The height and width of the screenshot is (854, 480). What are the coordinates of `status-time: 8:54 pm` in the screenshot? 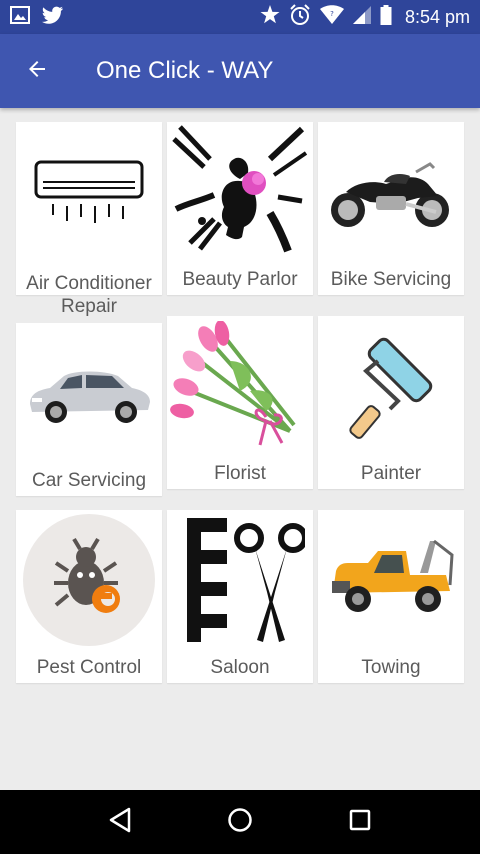 It's located at (437, 16).